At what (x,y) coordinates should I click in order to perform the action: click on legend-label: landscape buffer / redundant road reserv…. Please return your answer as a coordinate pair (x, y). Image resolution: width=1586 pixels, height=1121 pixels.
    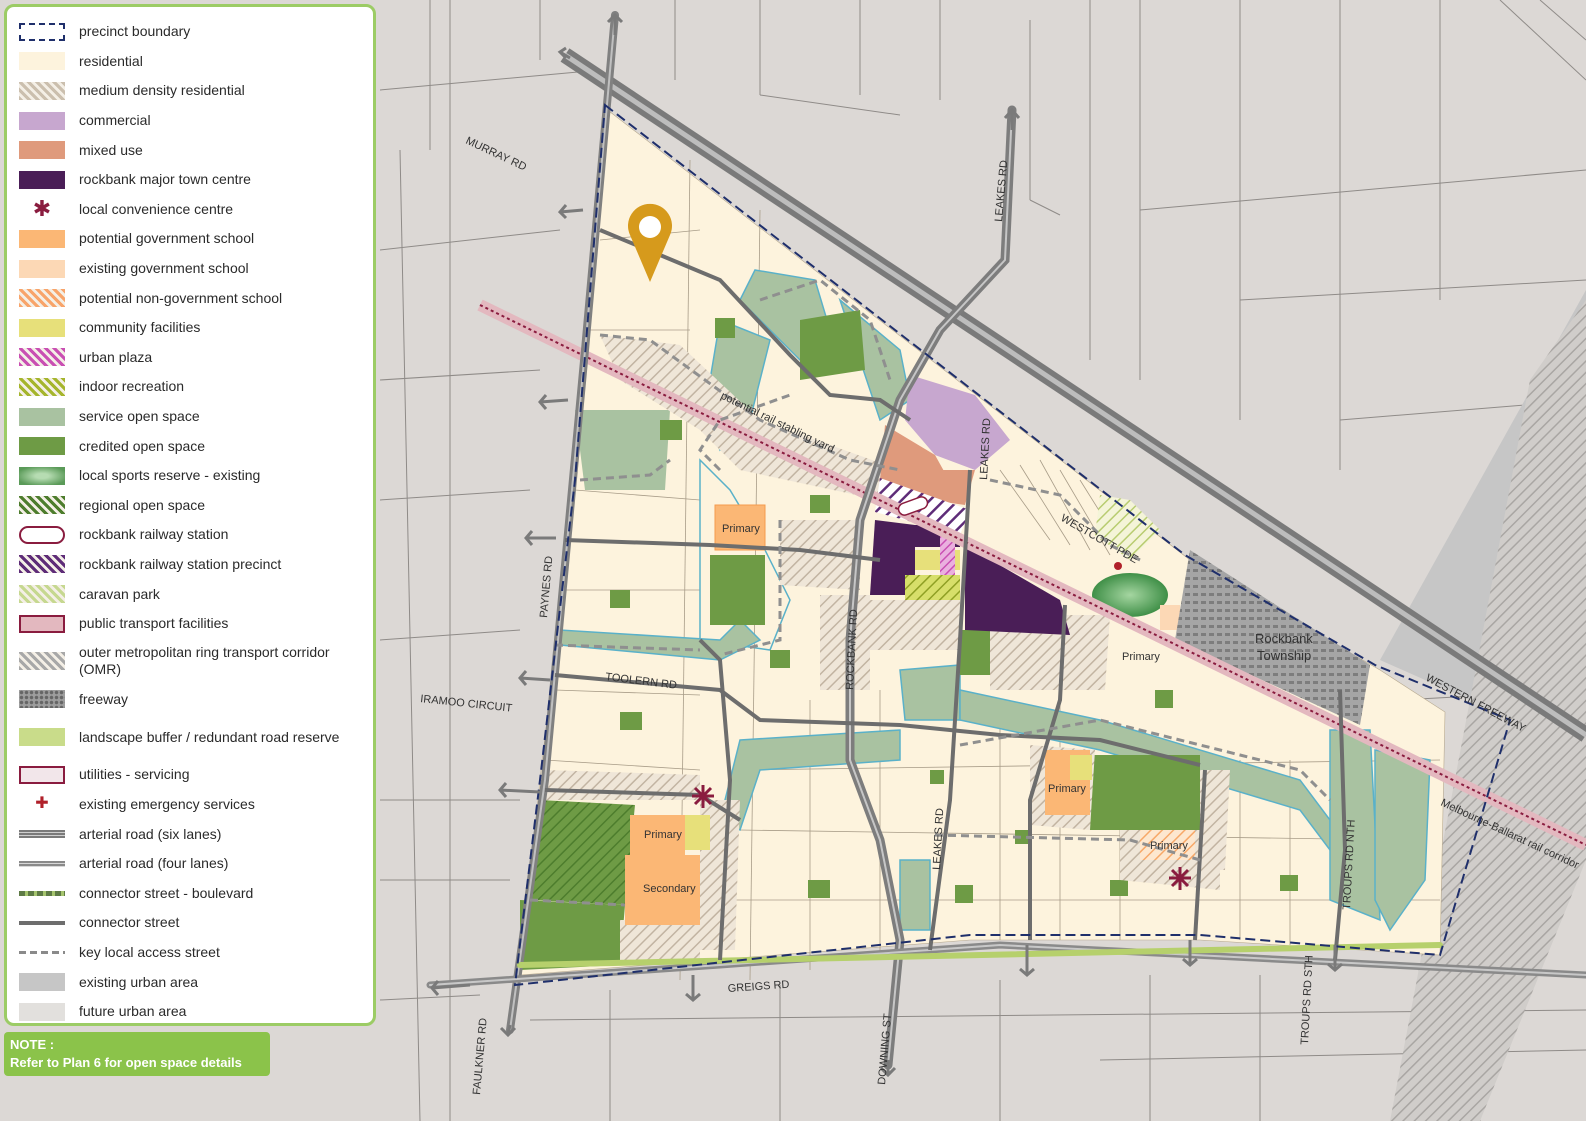
    Looking at the image, I should click on (209, 736).